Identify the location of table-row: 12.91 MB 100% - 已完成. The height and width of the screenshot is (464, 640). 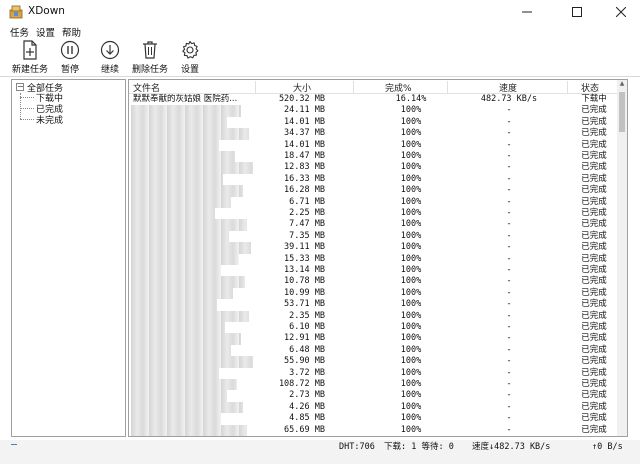
(374, 339).